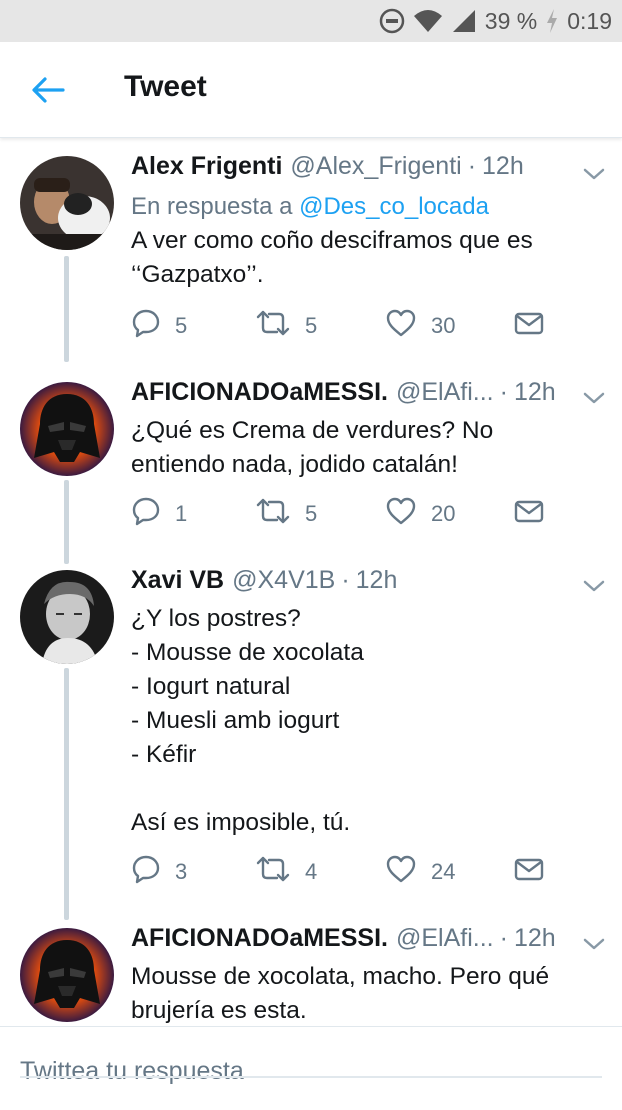 This screenshot has height=1110, width=622. What do you see at coordinates (443, 871) in the screenshot?
I see `like-count: 24` at bounding box center [443, 871].